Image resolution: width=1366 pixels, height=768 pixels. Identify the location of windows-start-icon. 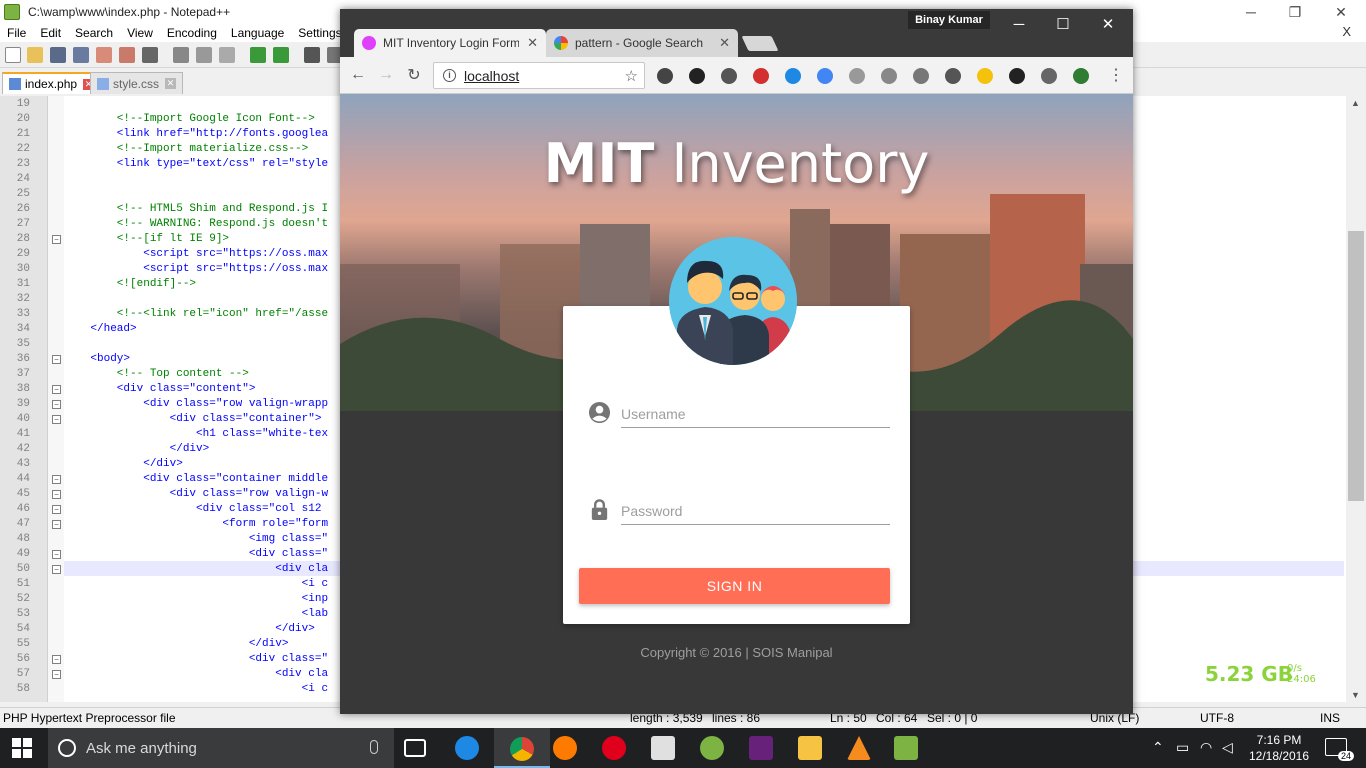
(22, 748).